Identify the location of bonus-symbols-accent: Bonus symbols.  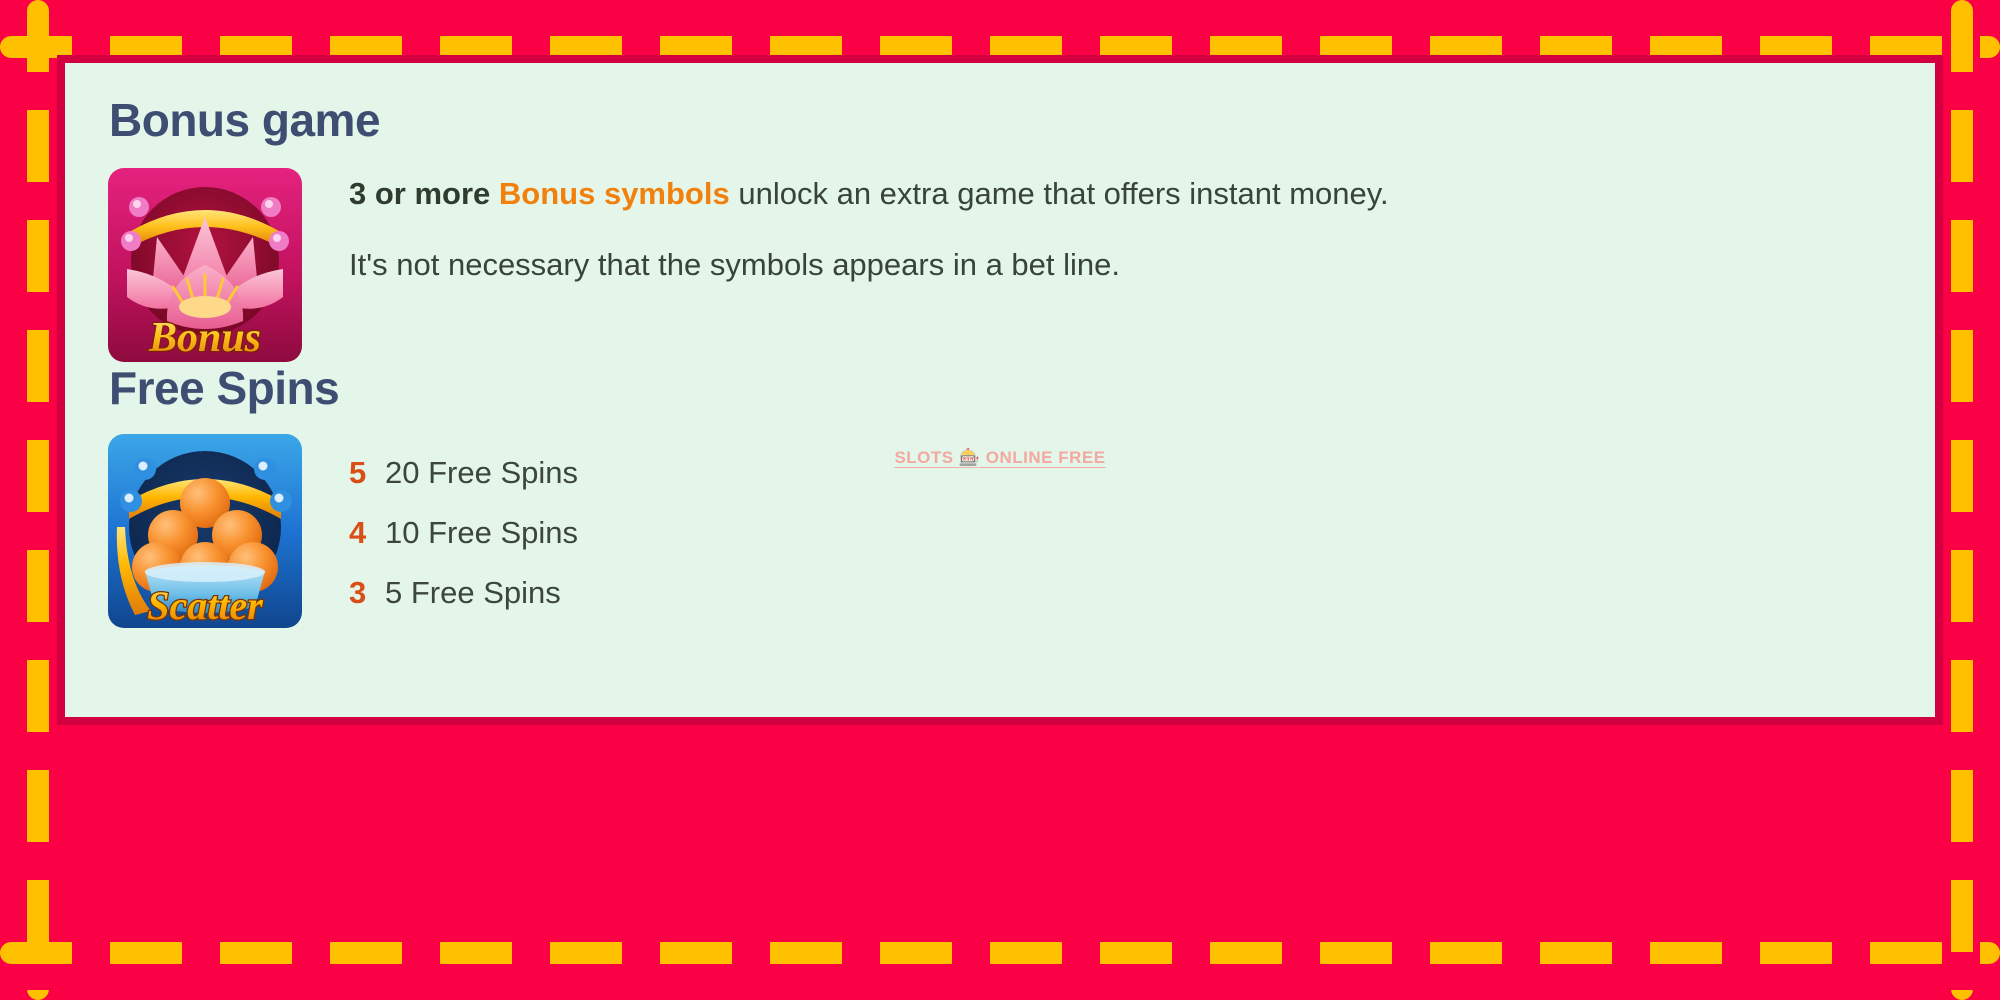
(614, 193).